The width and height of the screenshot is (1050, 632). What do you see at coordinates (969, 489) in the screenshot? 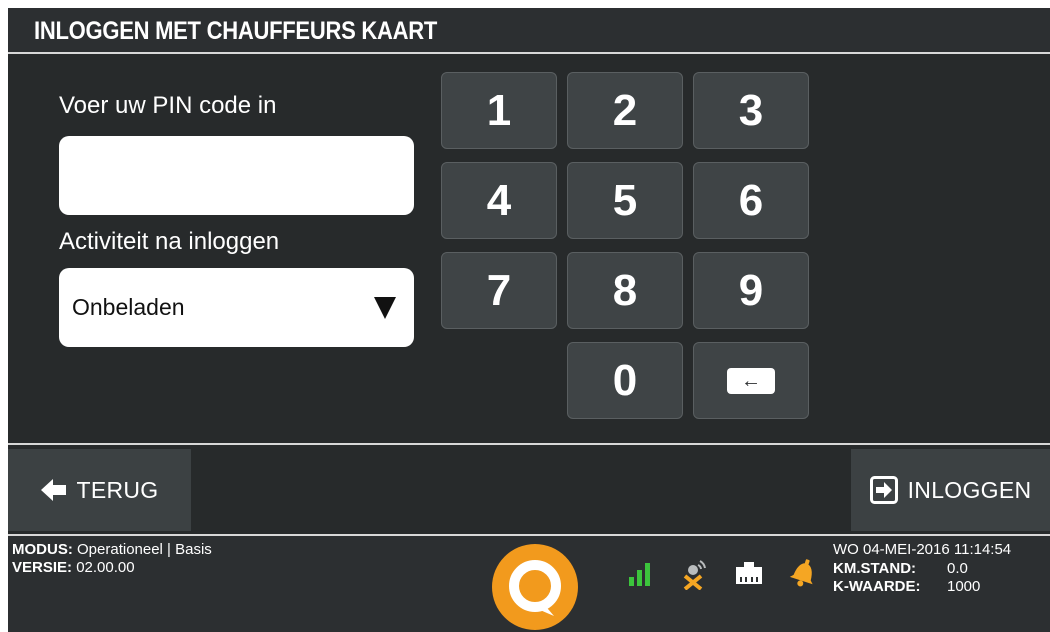
I see `login-button-label: INLOGGEN` at bounding box center [969, 489].